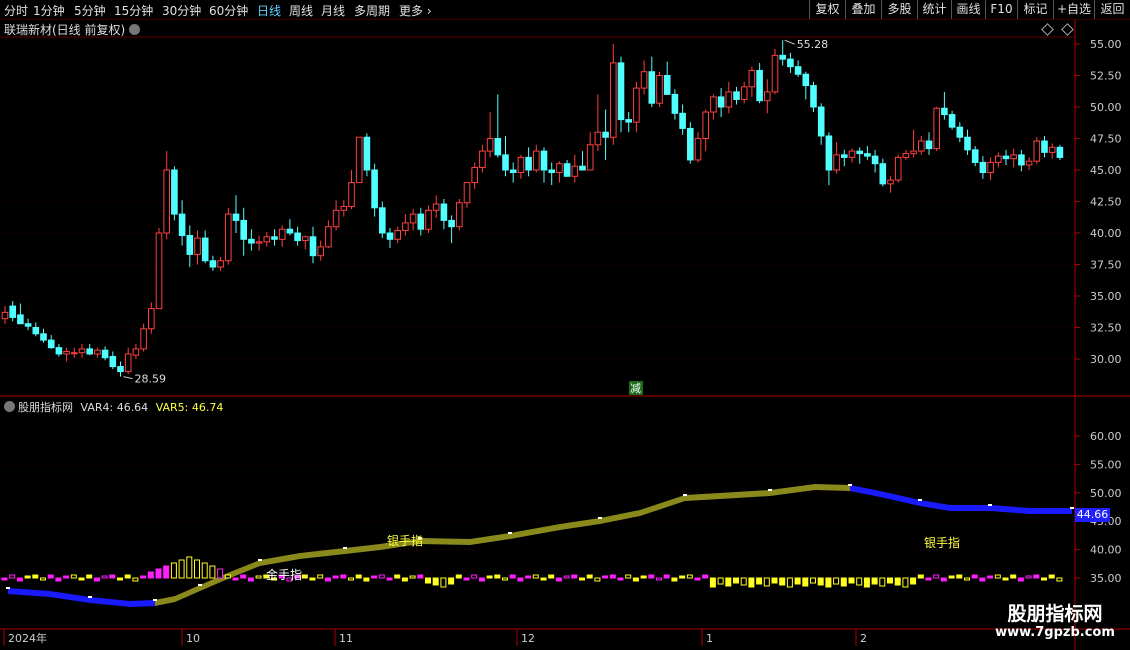 This screenshot has width=1130, height=650. Describe the element at coordinates (1112, 9) in the screenshot. I see `back-button: 返回` at that location.